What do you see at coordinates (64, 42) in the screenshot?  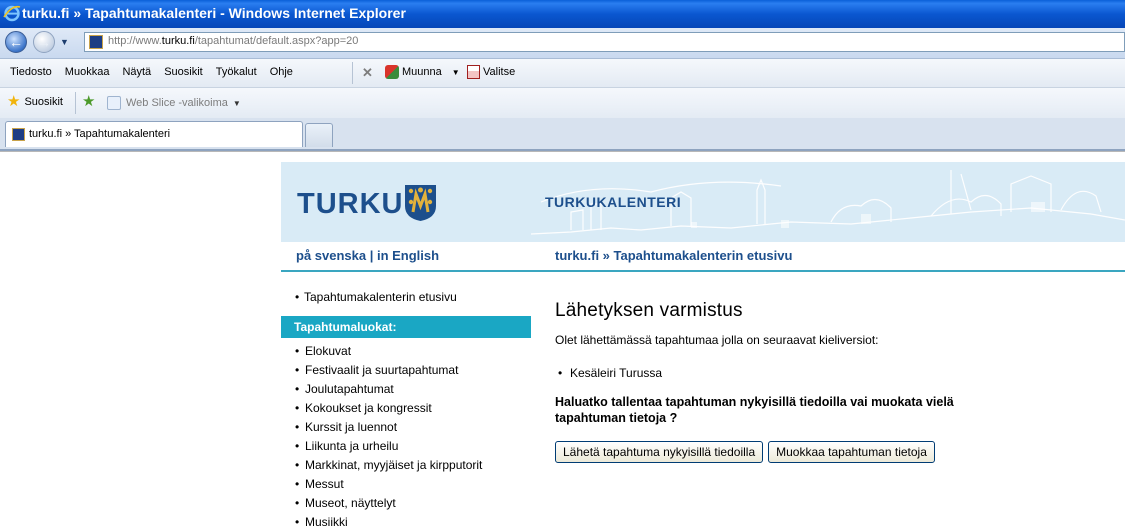 I see `history-dropdown-icon: ▼` at bounding box center [64, 42].